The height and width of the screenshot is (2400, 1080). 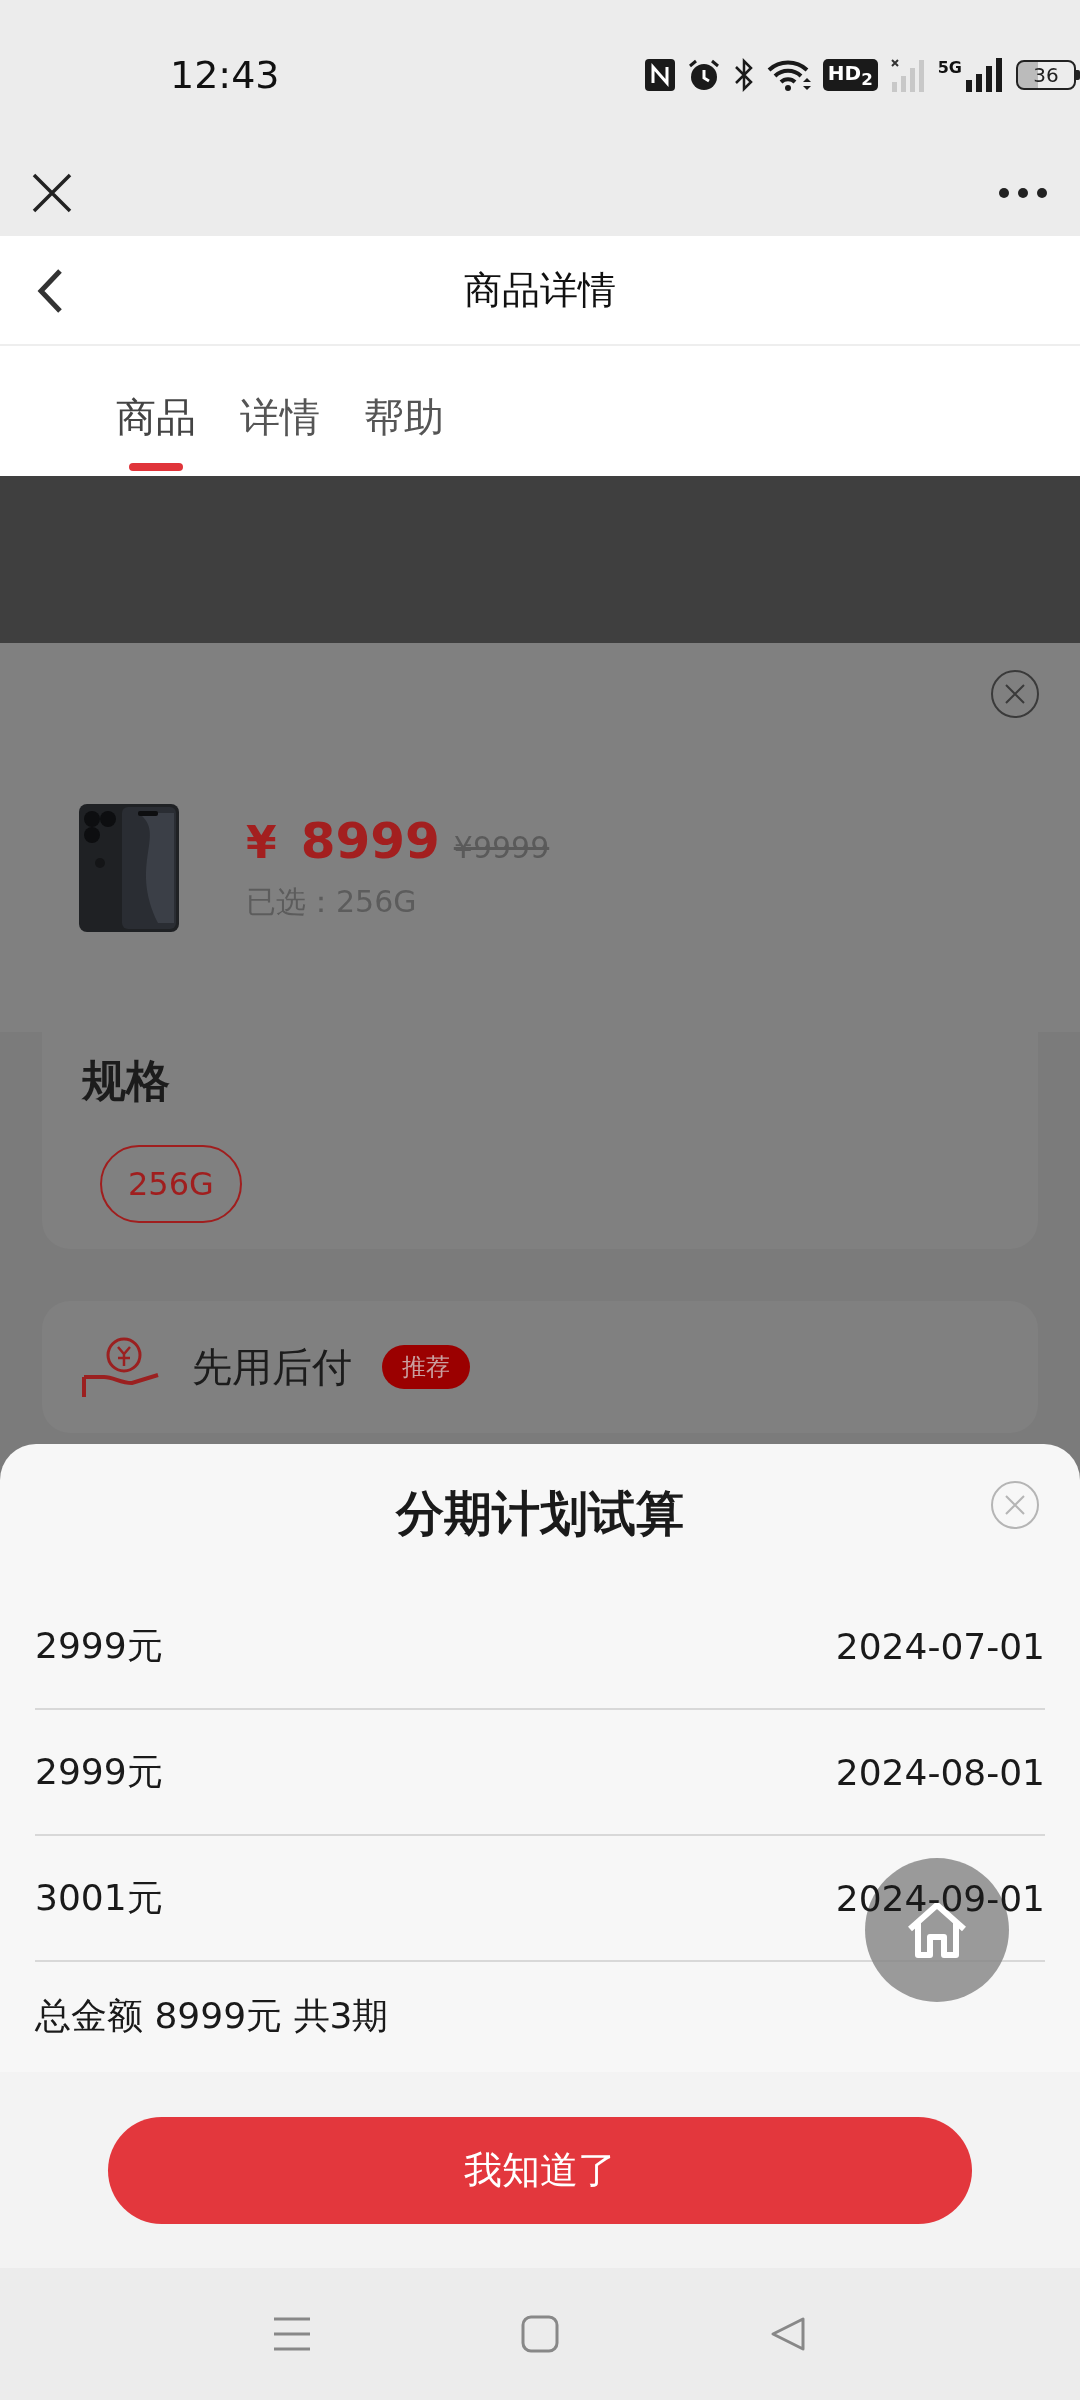 I want to click on home-icon, so click(x=540, y=2334).